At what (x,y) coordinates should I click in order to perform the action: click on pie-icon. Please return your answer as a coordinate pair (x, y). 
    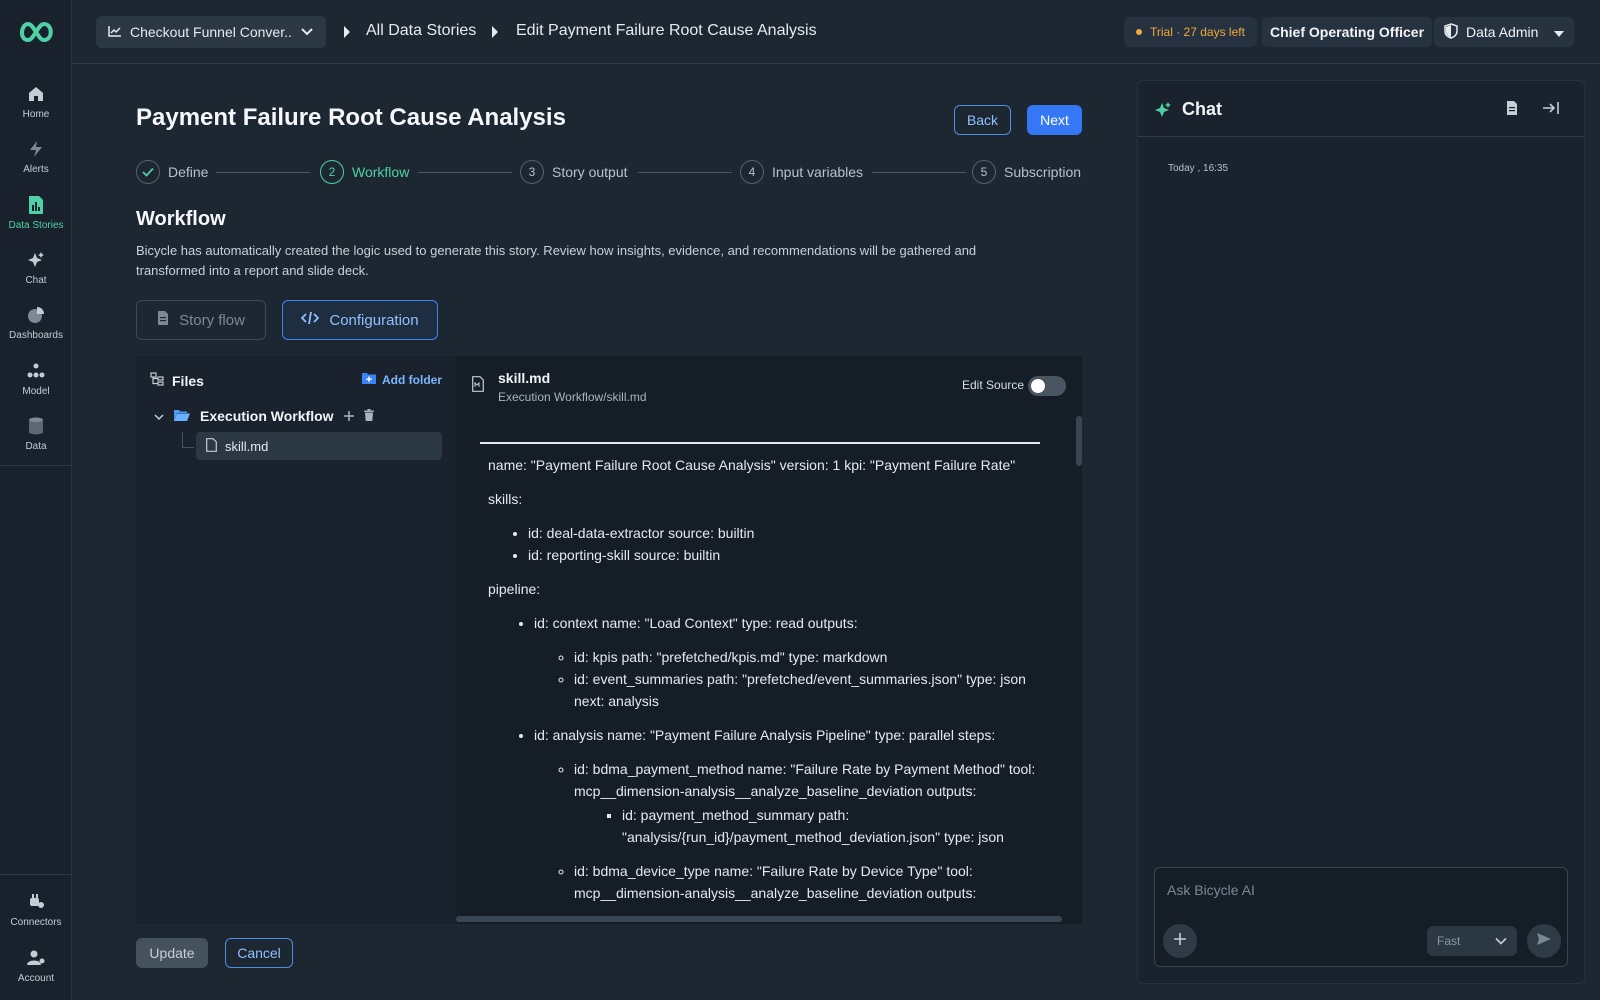
    Looking at the image, I should click on (36, 315).